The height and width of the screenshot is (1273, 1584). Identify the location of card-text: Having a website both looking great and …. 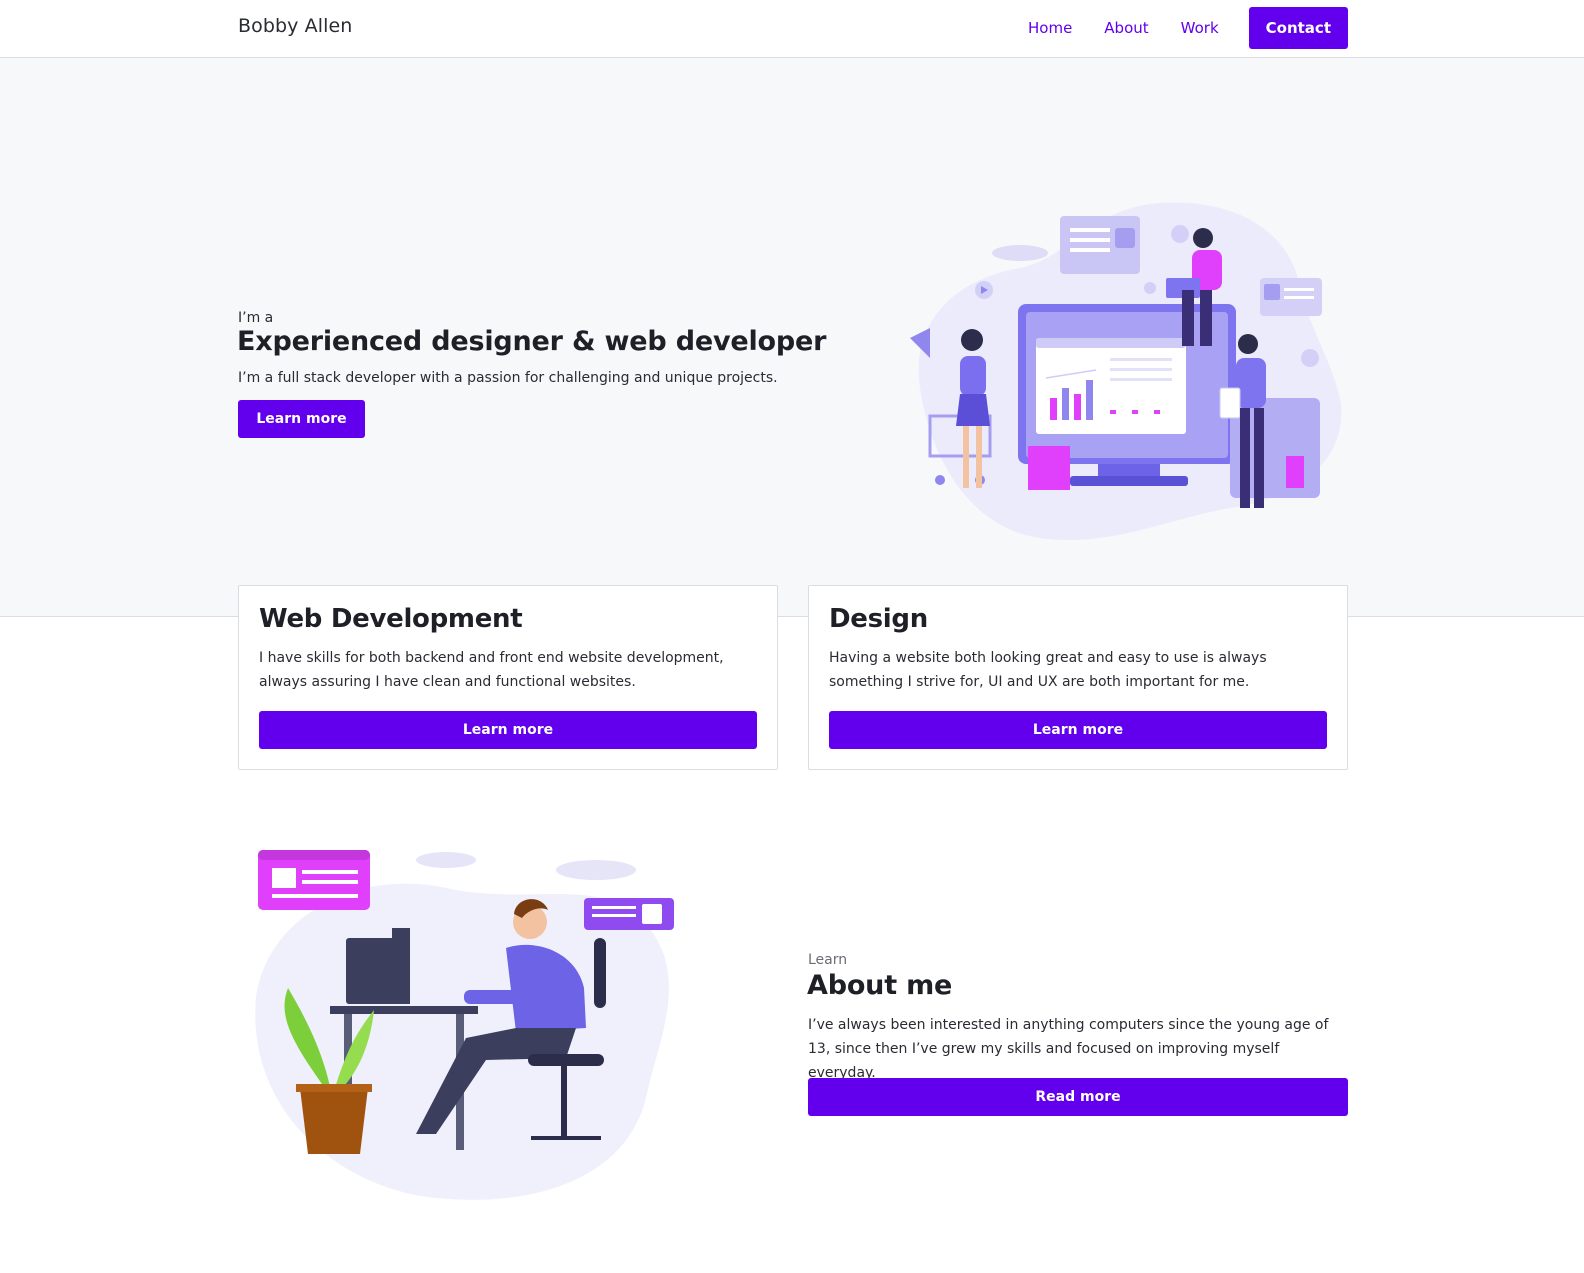
(1048, 670).